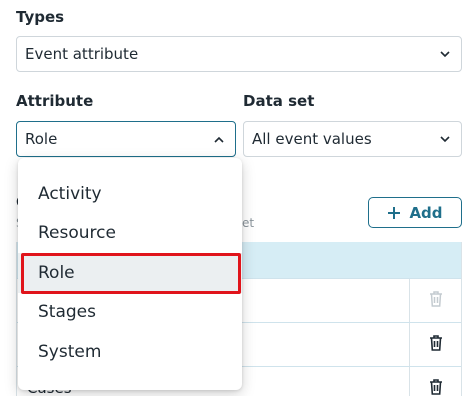 The height and width of the screenshot is (396, 474). I want to click on types-select: Event attribute, so click(239, 54).